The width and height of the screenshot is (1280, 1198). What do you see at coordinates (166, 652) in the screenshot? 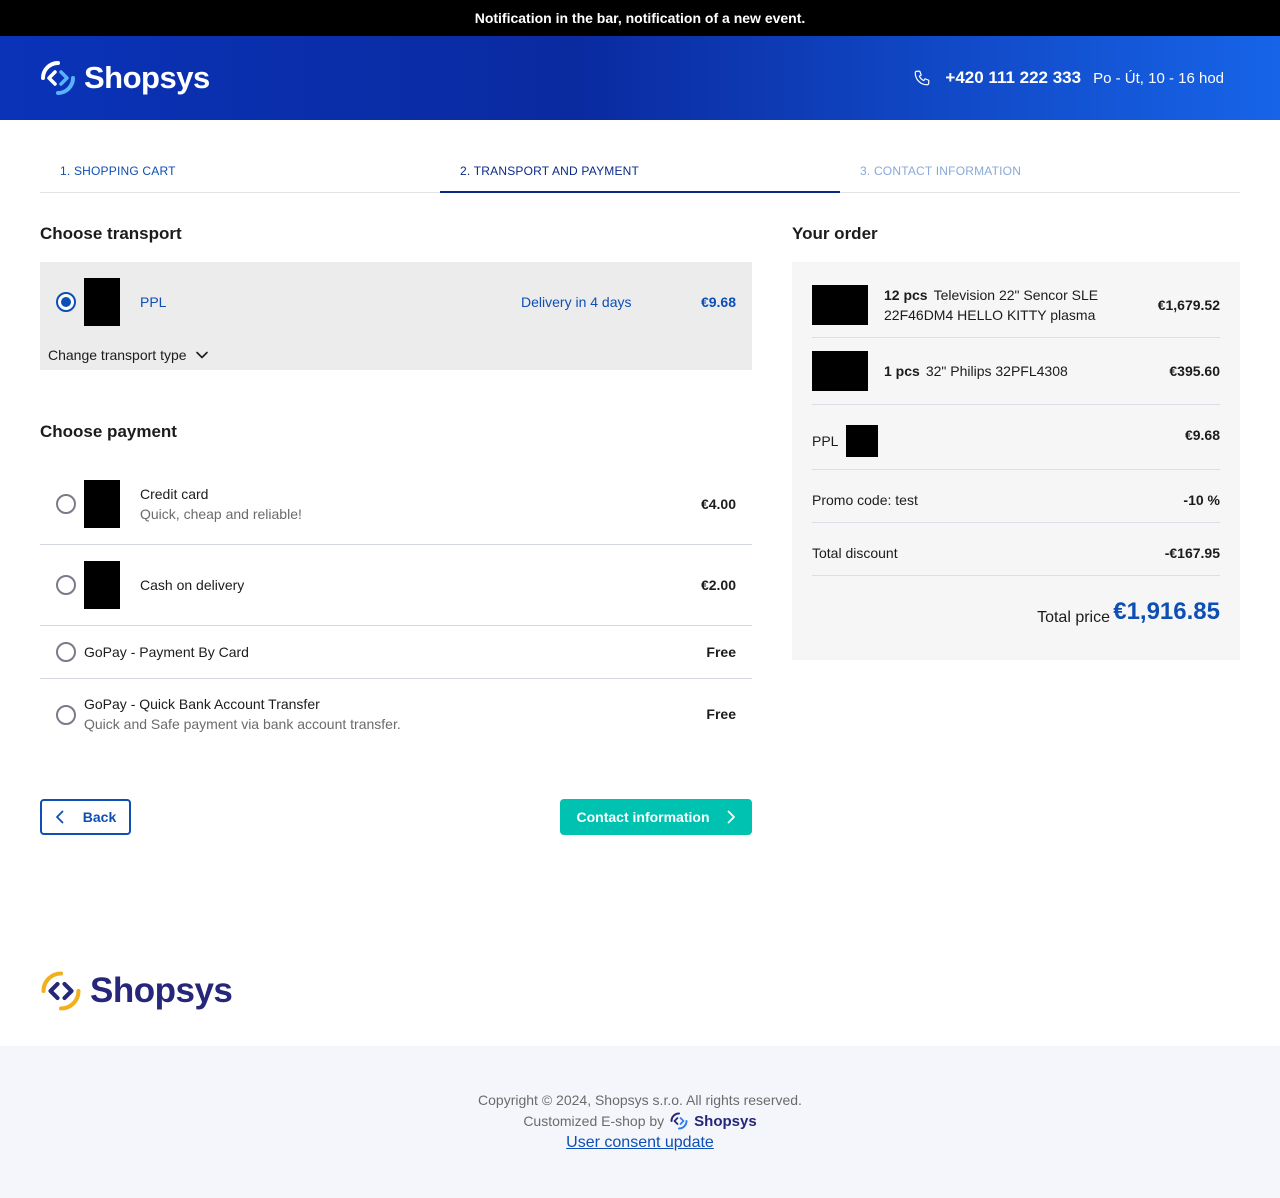
I see `payment-name: GoPay - Payment By Card` at bounding box center [166, 652].